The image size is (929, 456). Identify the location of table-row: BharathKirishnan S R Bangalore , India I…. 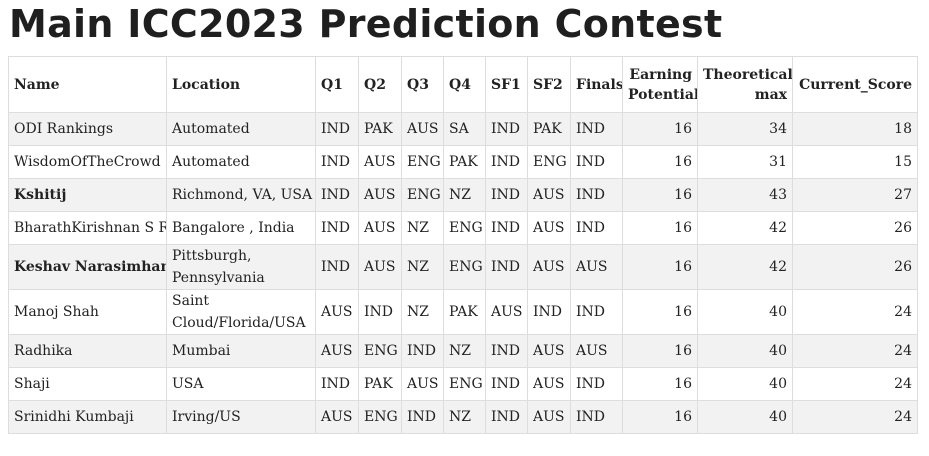
(463, 228).